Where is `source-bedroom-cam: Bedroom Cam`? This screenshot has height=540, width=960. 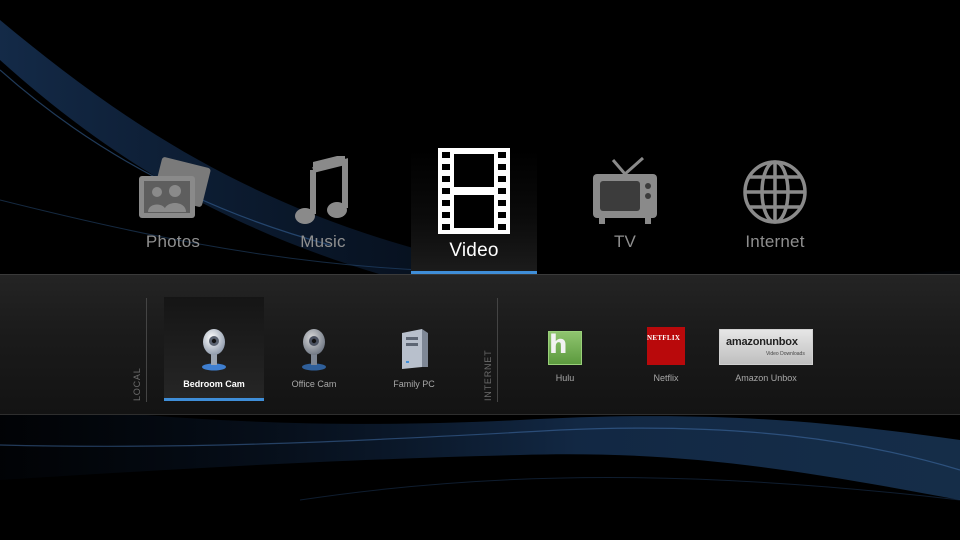
source-bedroom-cam: Bedroom Cam is located at coordinates (214, 349).